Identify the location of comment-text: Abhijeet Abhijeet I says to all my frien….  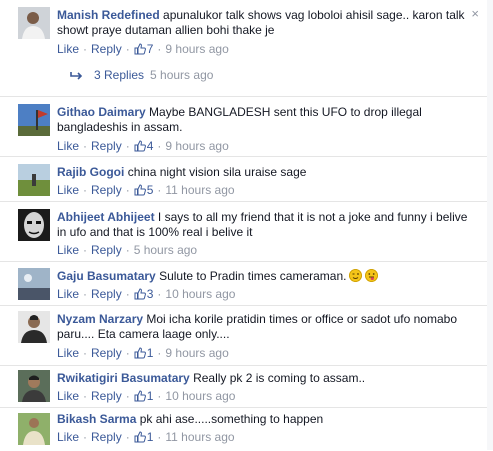
(265, 225).